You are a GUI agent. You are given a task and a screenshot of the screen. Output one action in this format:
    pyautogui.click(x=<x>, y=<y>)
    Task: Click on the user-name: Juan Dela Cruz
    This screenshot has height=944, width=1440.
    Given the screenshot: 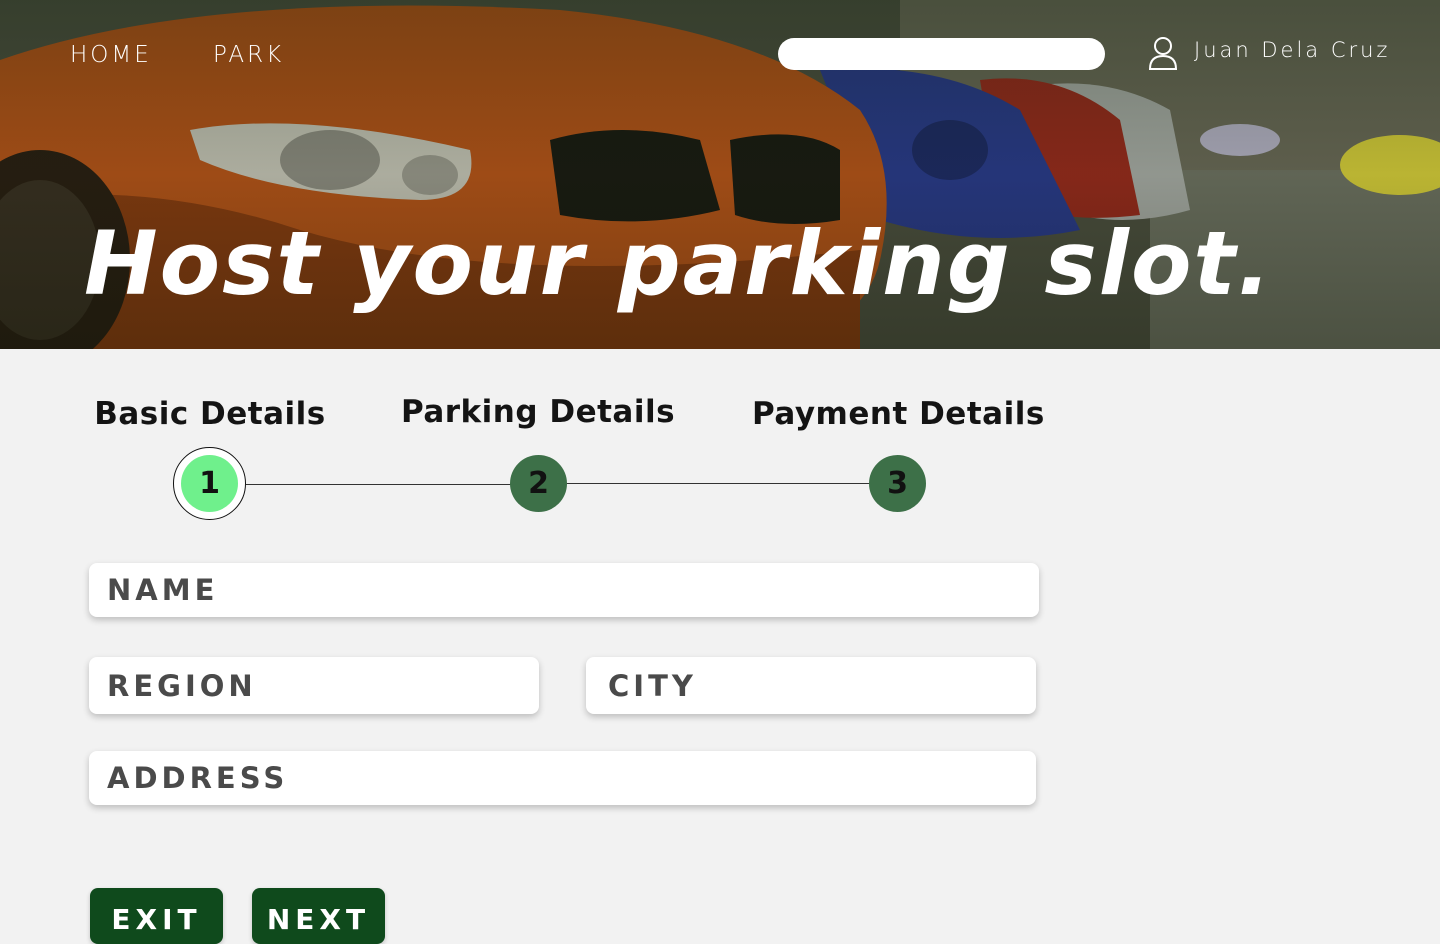 What is the action you would take?
    pyautogui.click(x=1292, y=50)
    